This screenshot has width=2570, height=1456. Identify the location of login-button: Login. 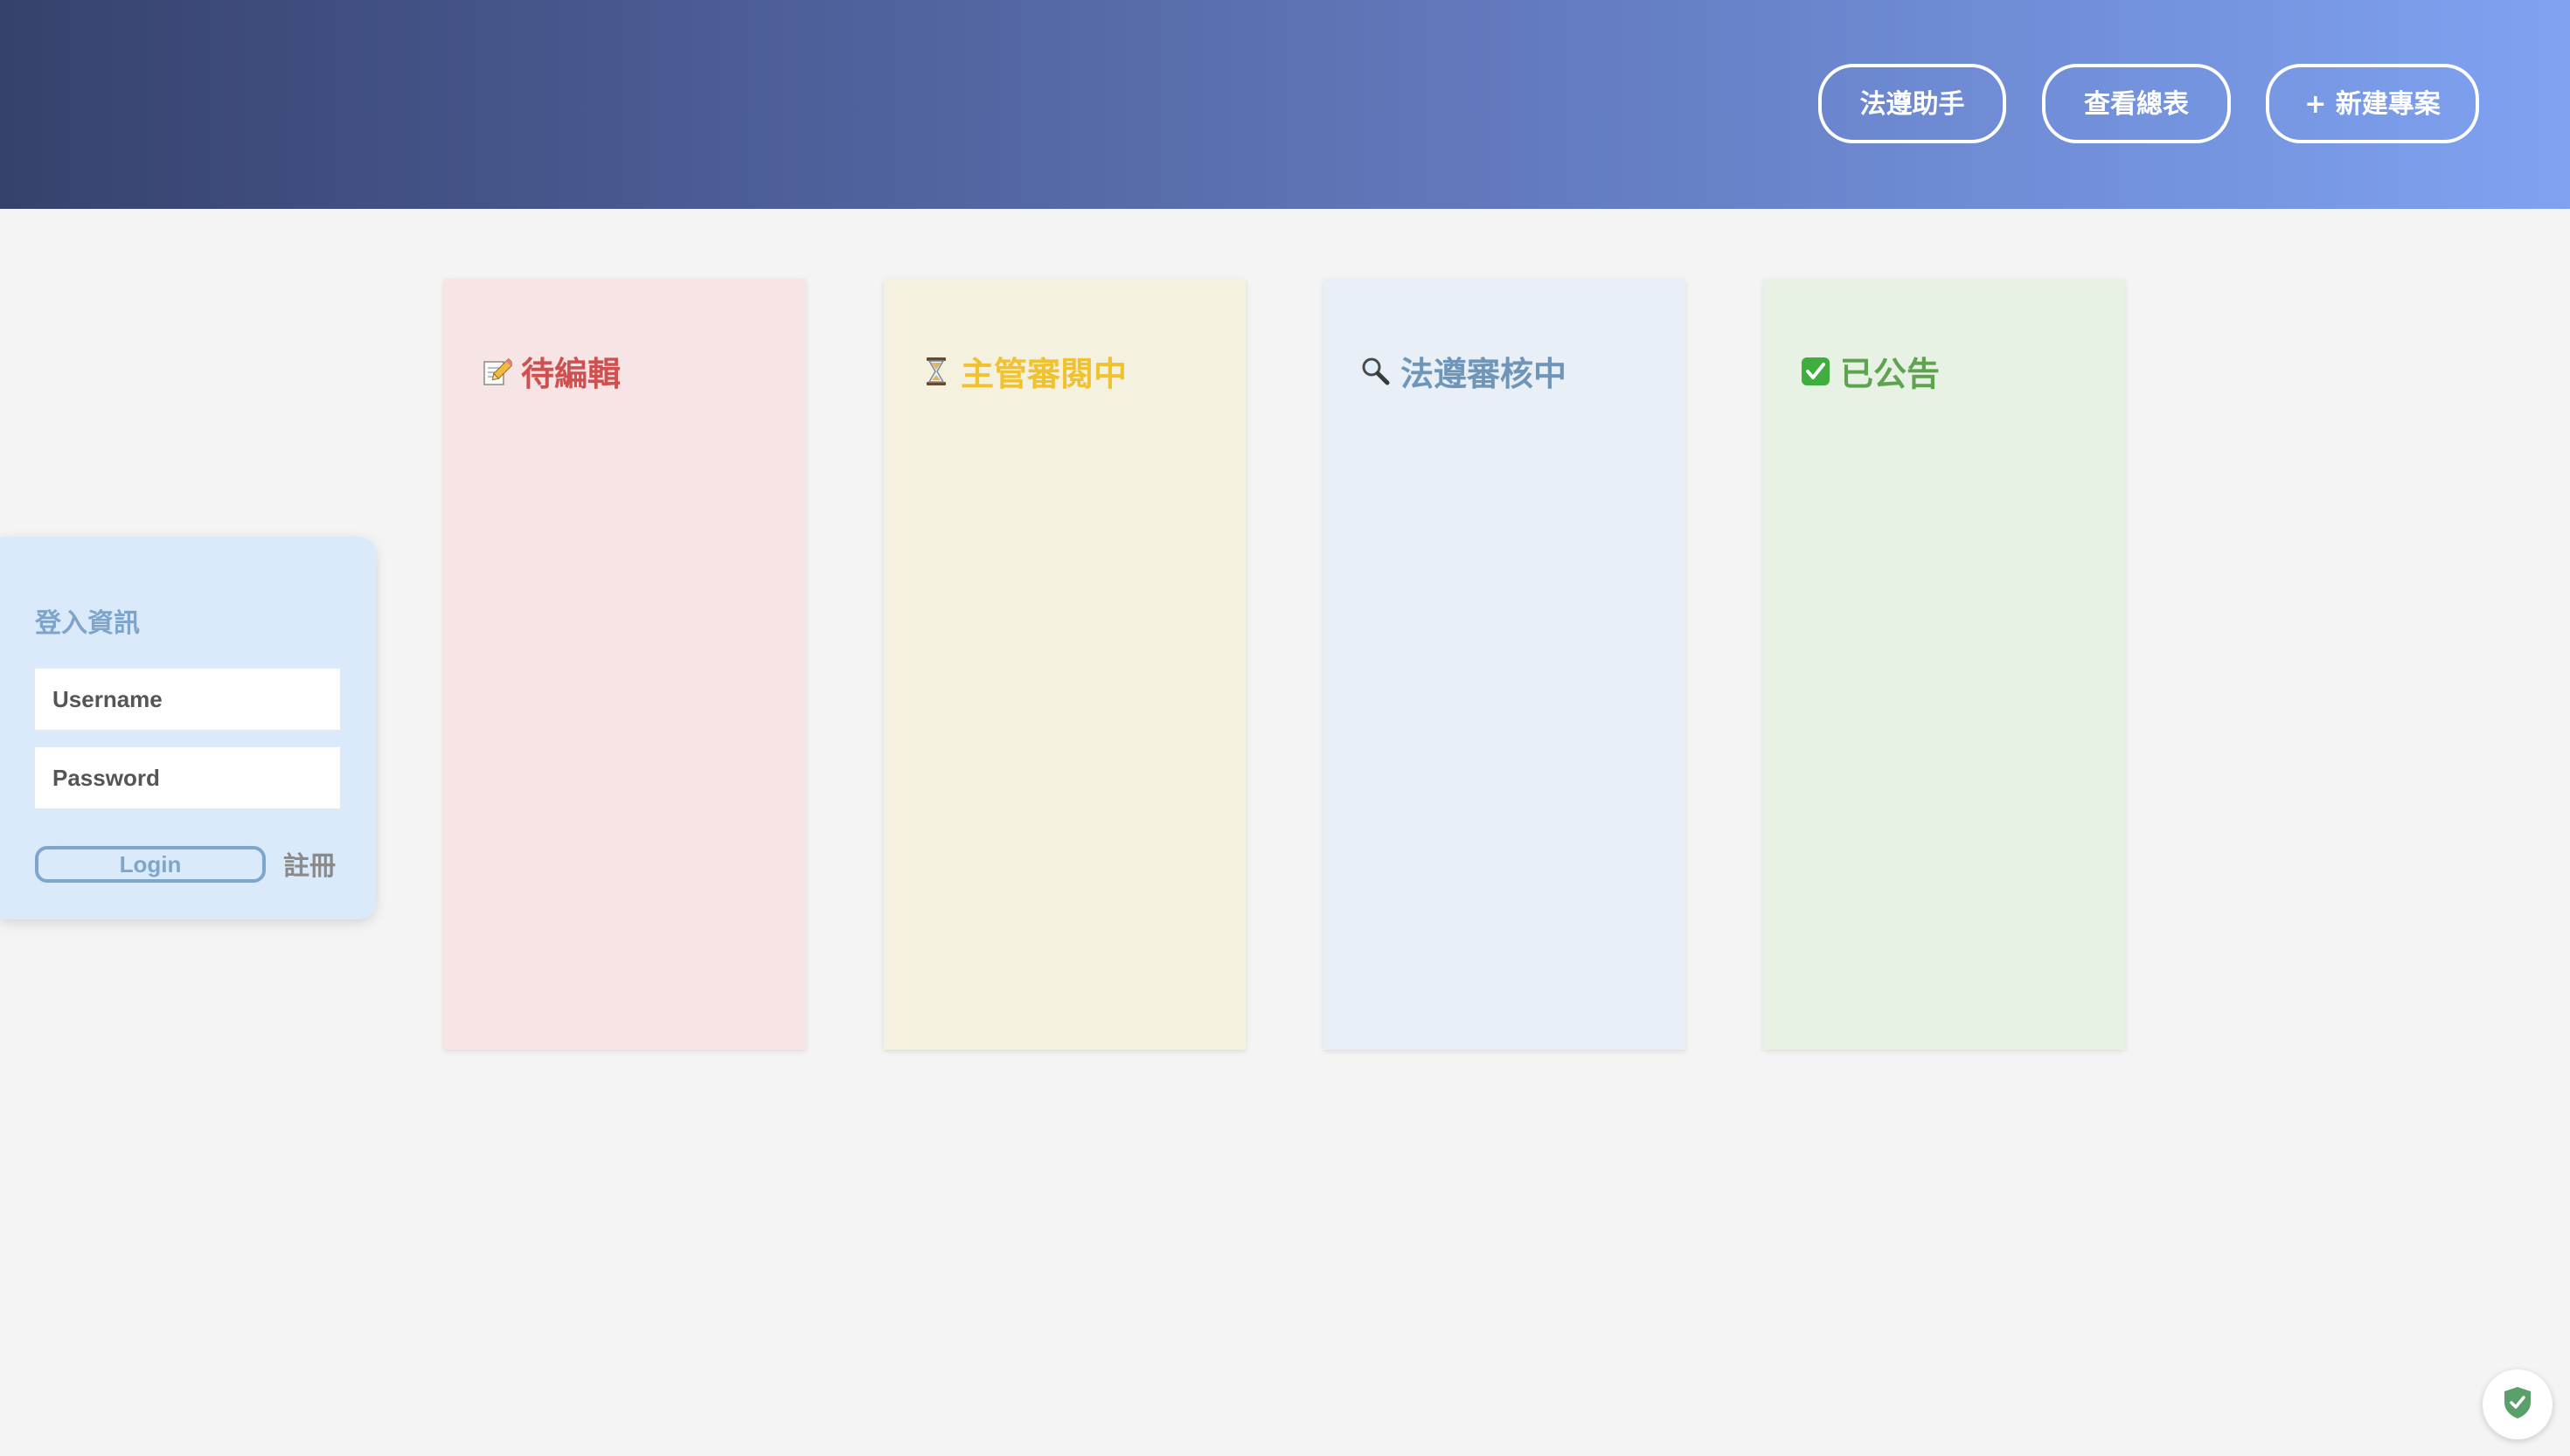
(150, 864).